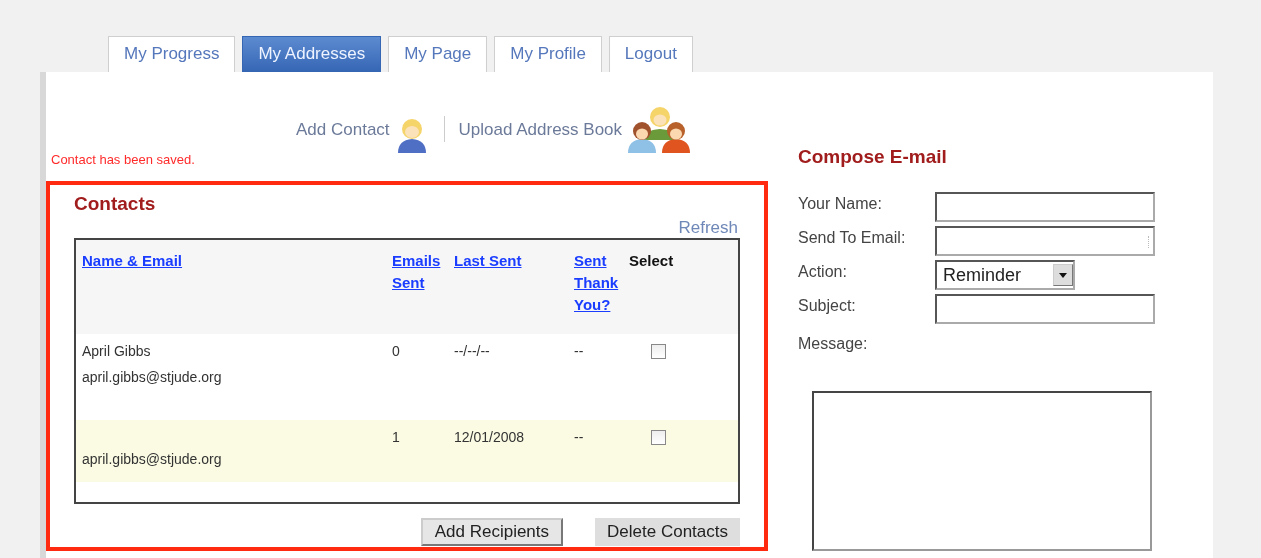 Image resolution: width=1261 pixels, height=558 pixels. I want to click on form-button: Add Recipients, so click(492, 532).